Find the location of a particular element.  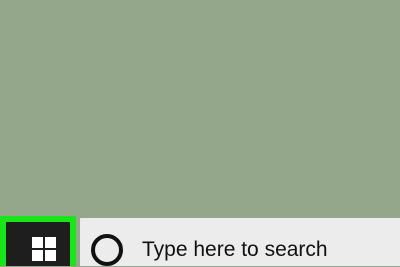

search-placeholder: Type here to search is located at coordinates (235, 249).